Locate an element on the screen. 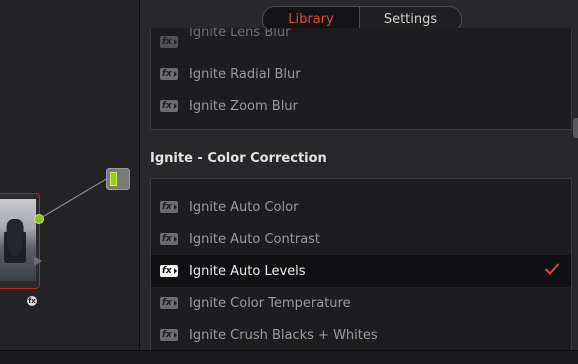 The width and height of the screenshot is (578, 364). list-item: fx Ignite Auto Color is located at coordinates (361, 207).